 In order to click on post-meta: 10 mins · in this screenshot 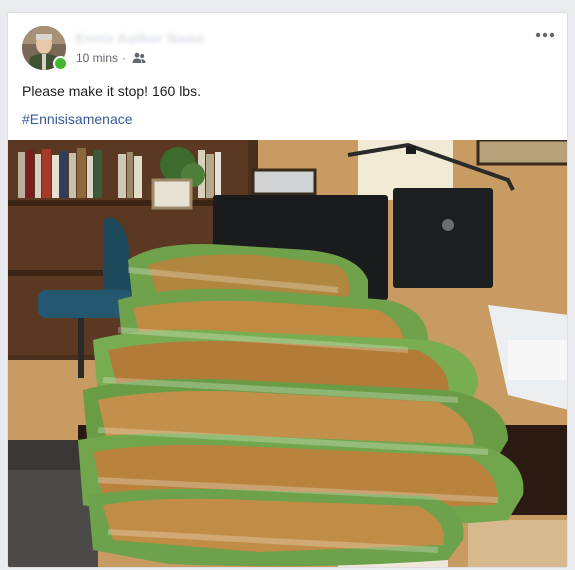, I will do `click(111, 58)`.